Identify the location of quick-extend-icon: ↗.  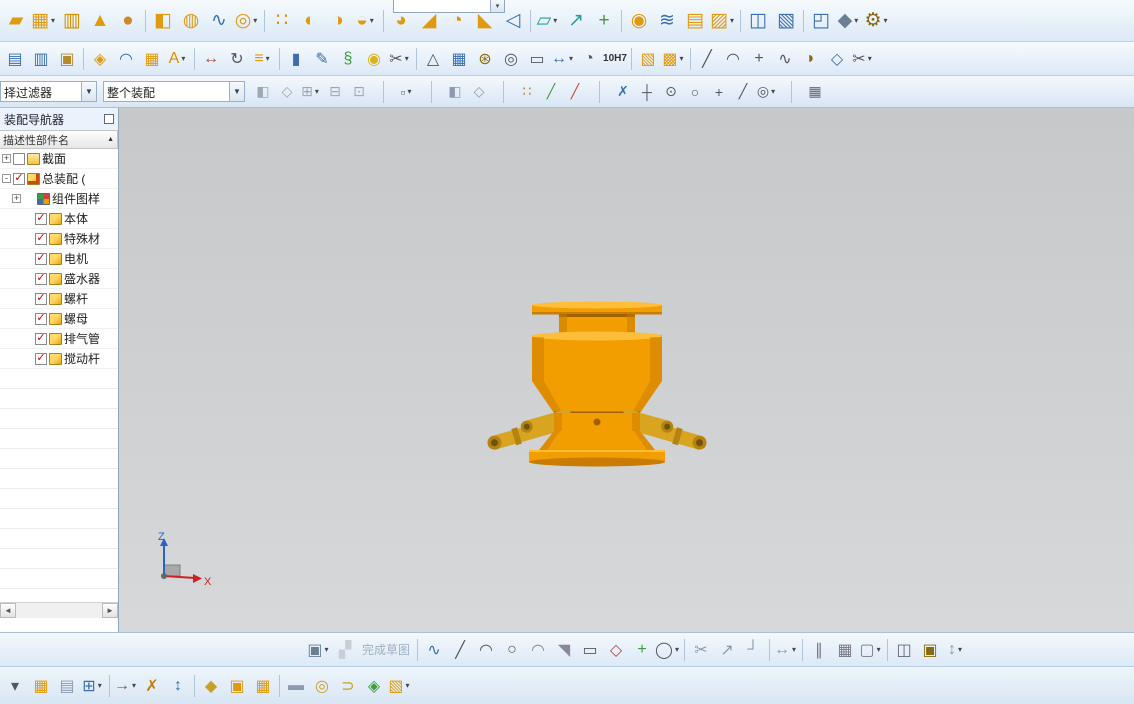
(727, 650).